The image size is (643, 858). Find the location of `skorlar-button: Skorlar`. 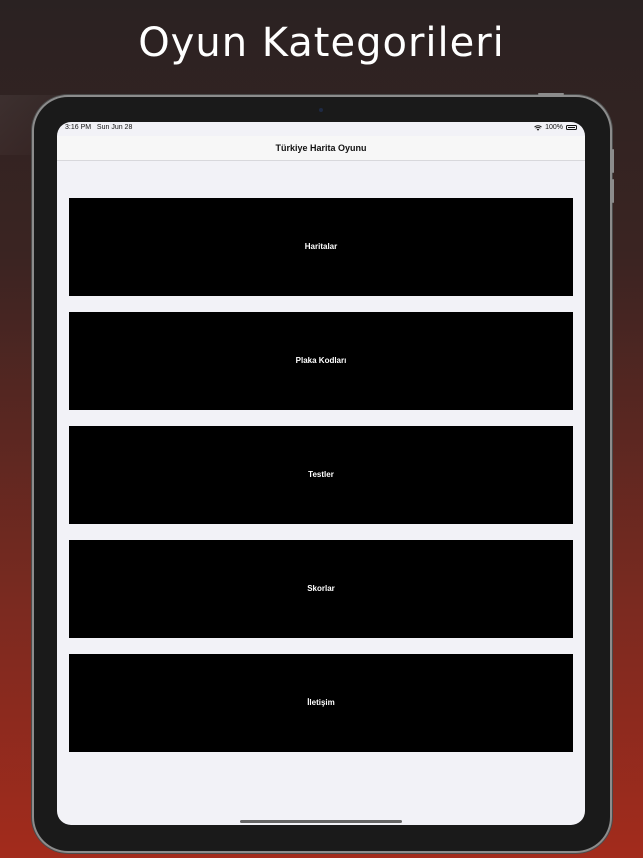

skorlar-button: Skorlar is located at coordinates (321, 589).